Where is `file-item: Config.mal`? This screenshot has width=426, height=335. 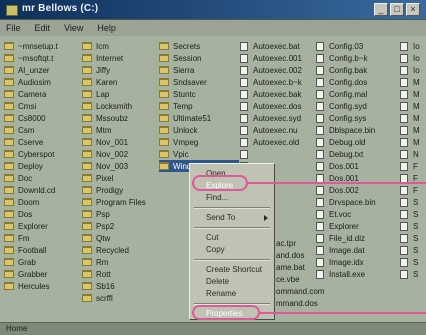
file-item: Config.mal is located at coordinates (357, 94).